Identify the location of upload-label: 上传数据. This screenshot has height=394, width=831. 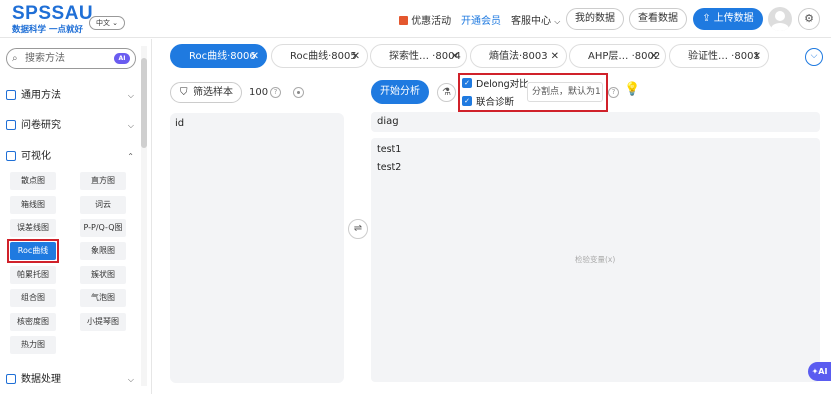
(733, 18).